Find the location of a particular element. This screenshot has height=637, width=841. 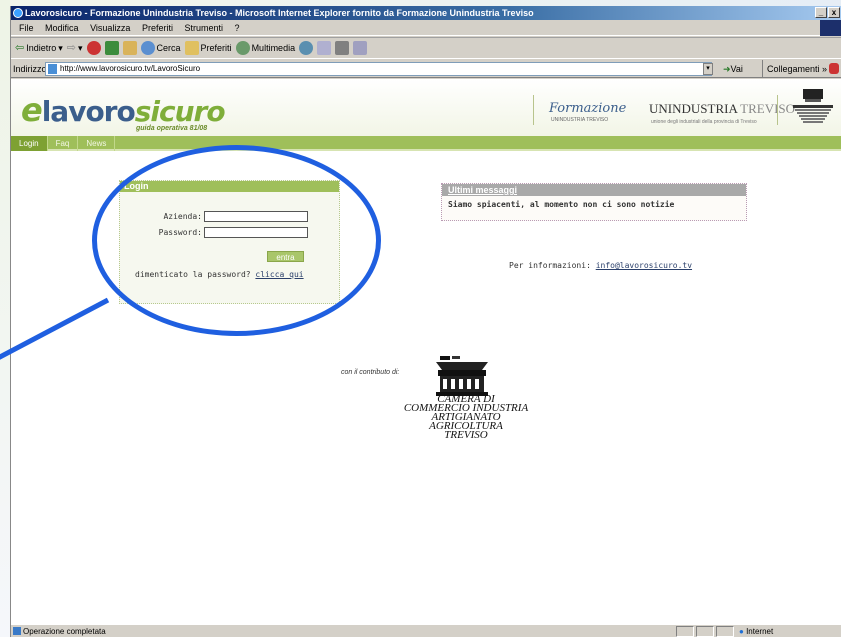

multimedia-button: Multimedia is located at coordinates (265, 48).